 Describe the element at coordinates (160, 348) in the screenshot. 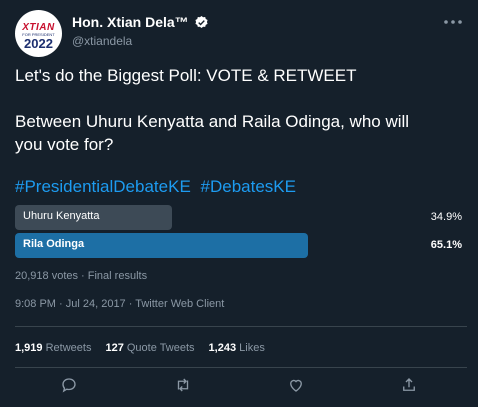

I see `quote-tweets-label: Quote Tweets` at that location.